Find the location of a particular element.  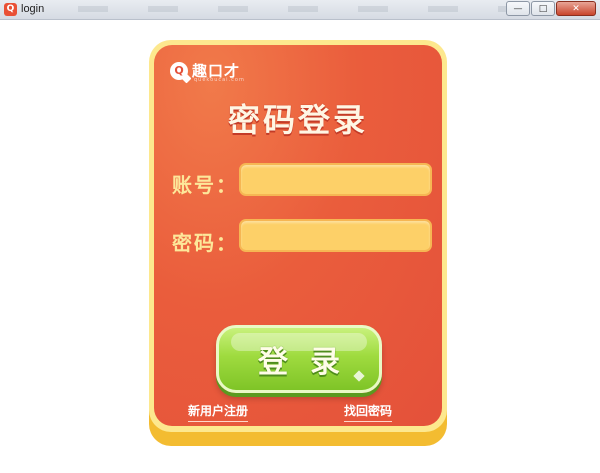

maximize-icon: □ is located at coordinates (543, 8).